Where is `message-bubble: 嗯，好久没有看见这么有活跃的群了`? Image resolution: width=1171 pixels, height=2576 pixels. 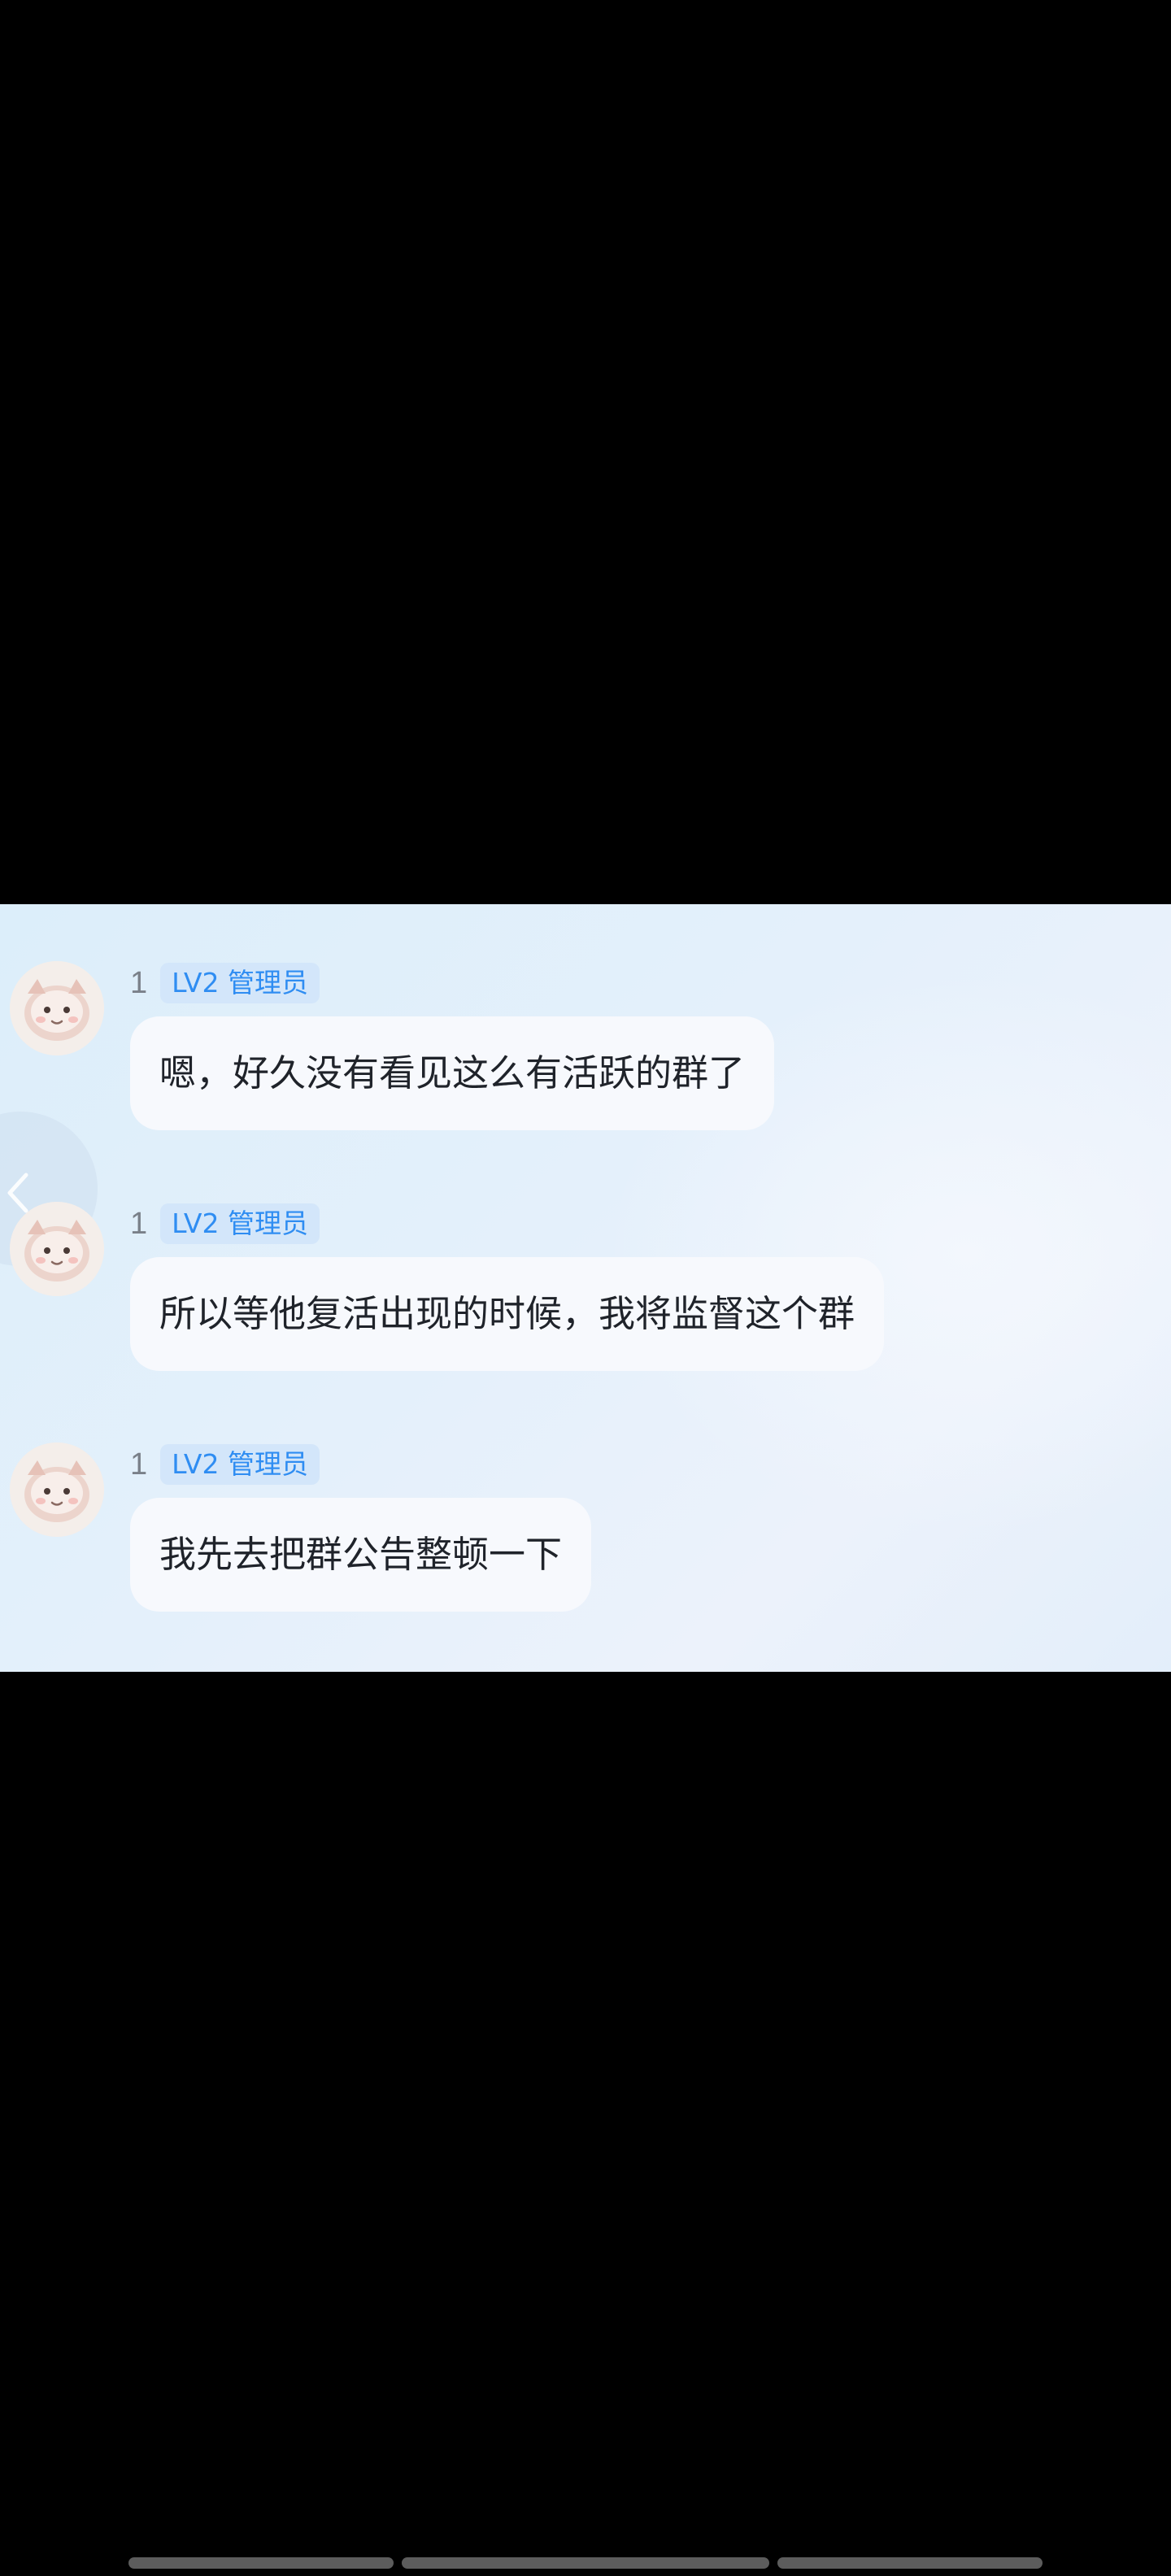 message-bubble: 嗯，好久没有看见这么有活跃的群了 is located at coordinates (452, 1073).